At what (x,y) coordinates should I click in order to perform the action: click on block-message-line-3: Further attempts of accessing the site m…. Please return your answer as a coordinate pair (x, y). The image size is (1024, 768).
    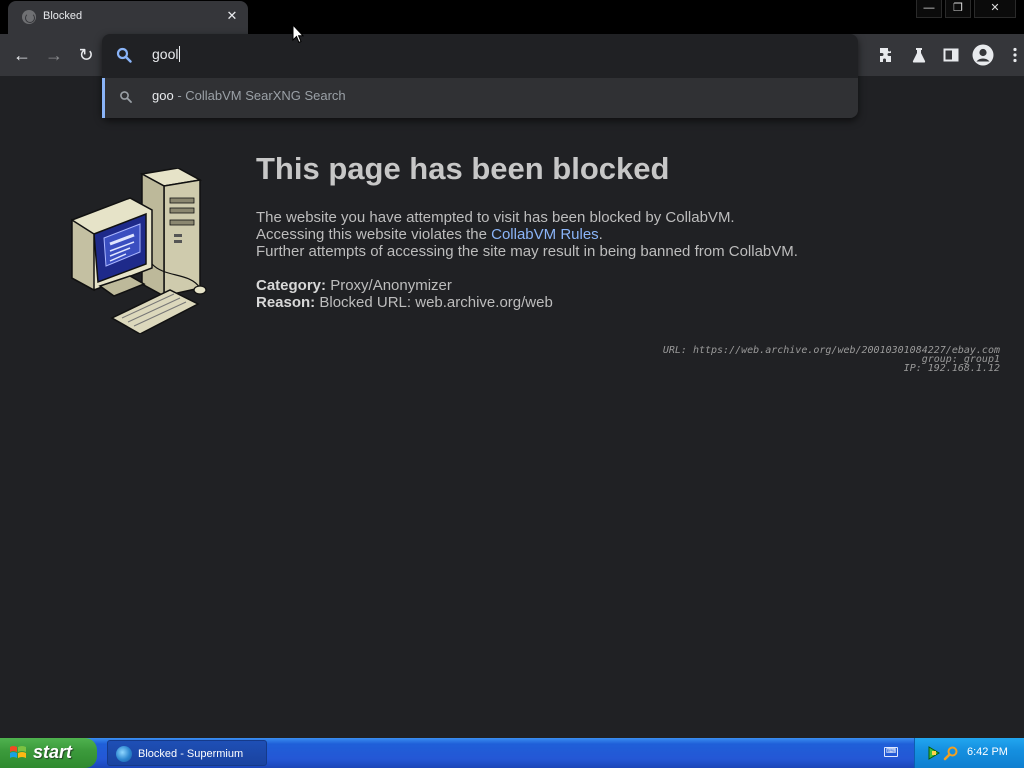
    Looking at the image, I should click on (527, 251).